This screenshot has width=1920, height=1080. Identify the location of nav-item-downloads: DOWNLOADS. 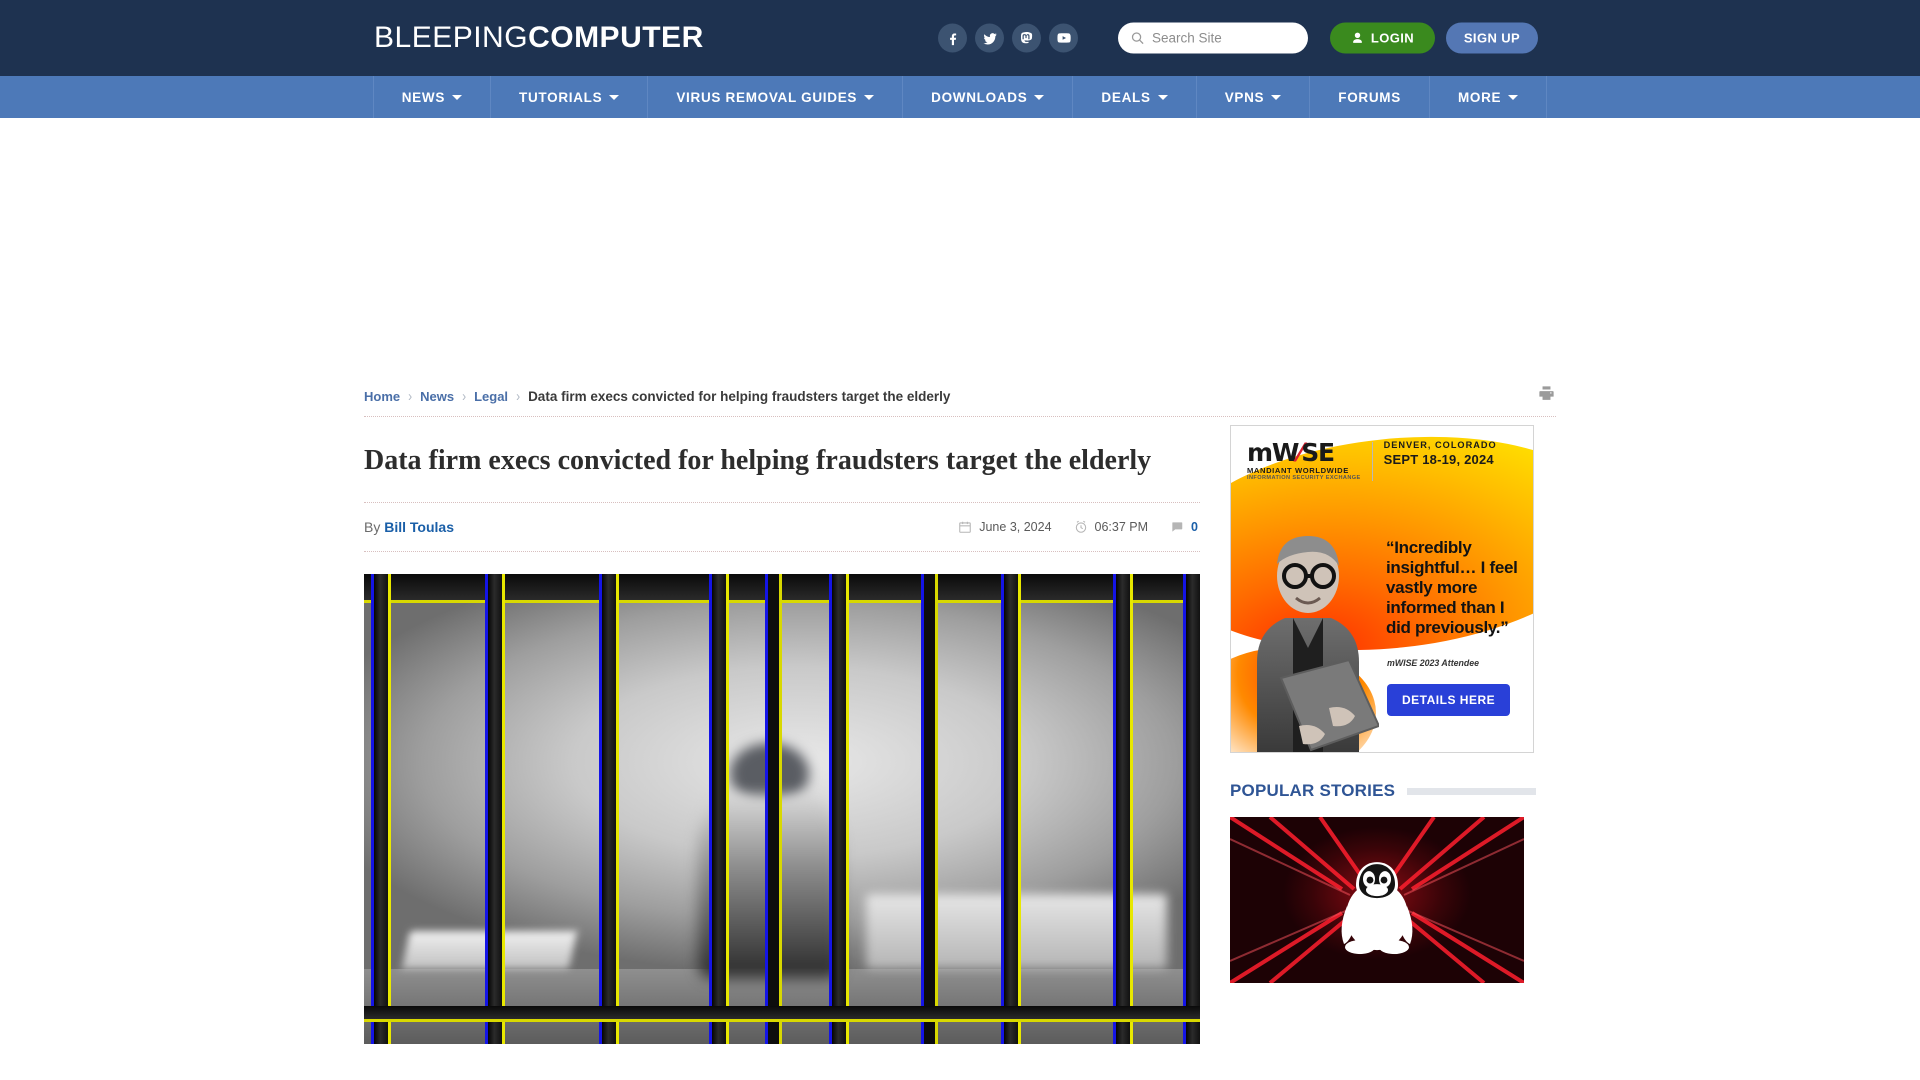
(988, 97).